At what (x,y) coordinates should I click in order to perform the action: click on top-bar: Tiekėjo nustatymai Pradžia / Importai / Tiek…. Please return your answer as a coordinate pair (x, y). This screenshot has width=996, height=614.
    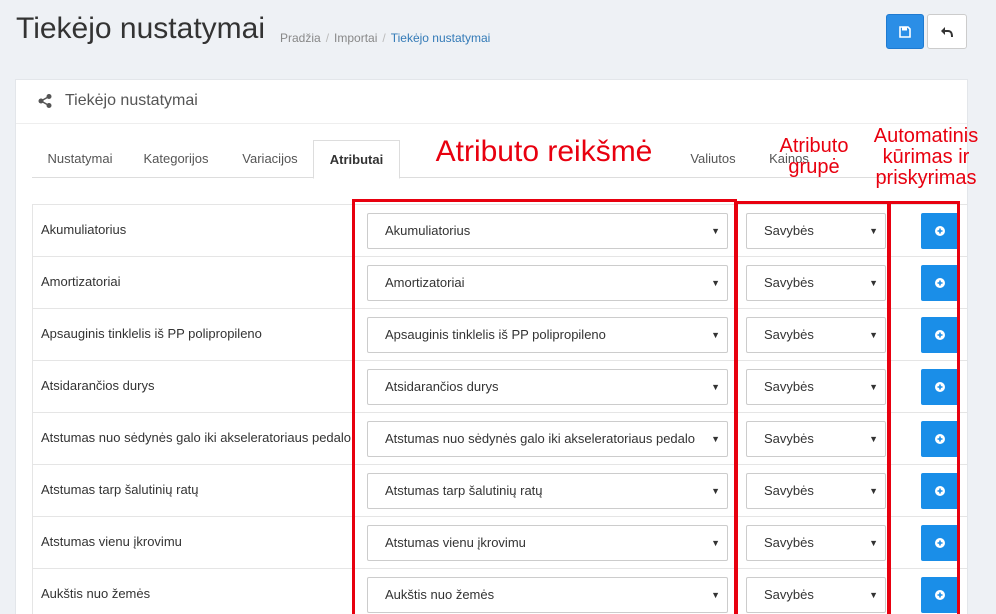
    Looking at the image, I should click on (498, 32).